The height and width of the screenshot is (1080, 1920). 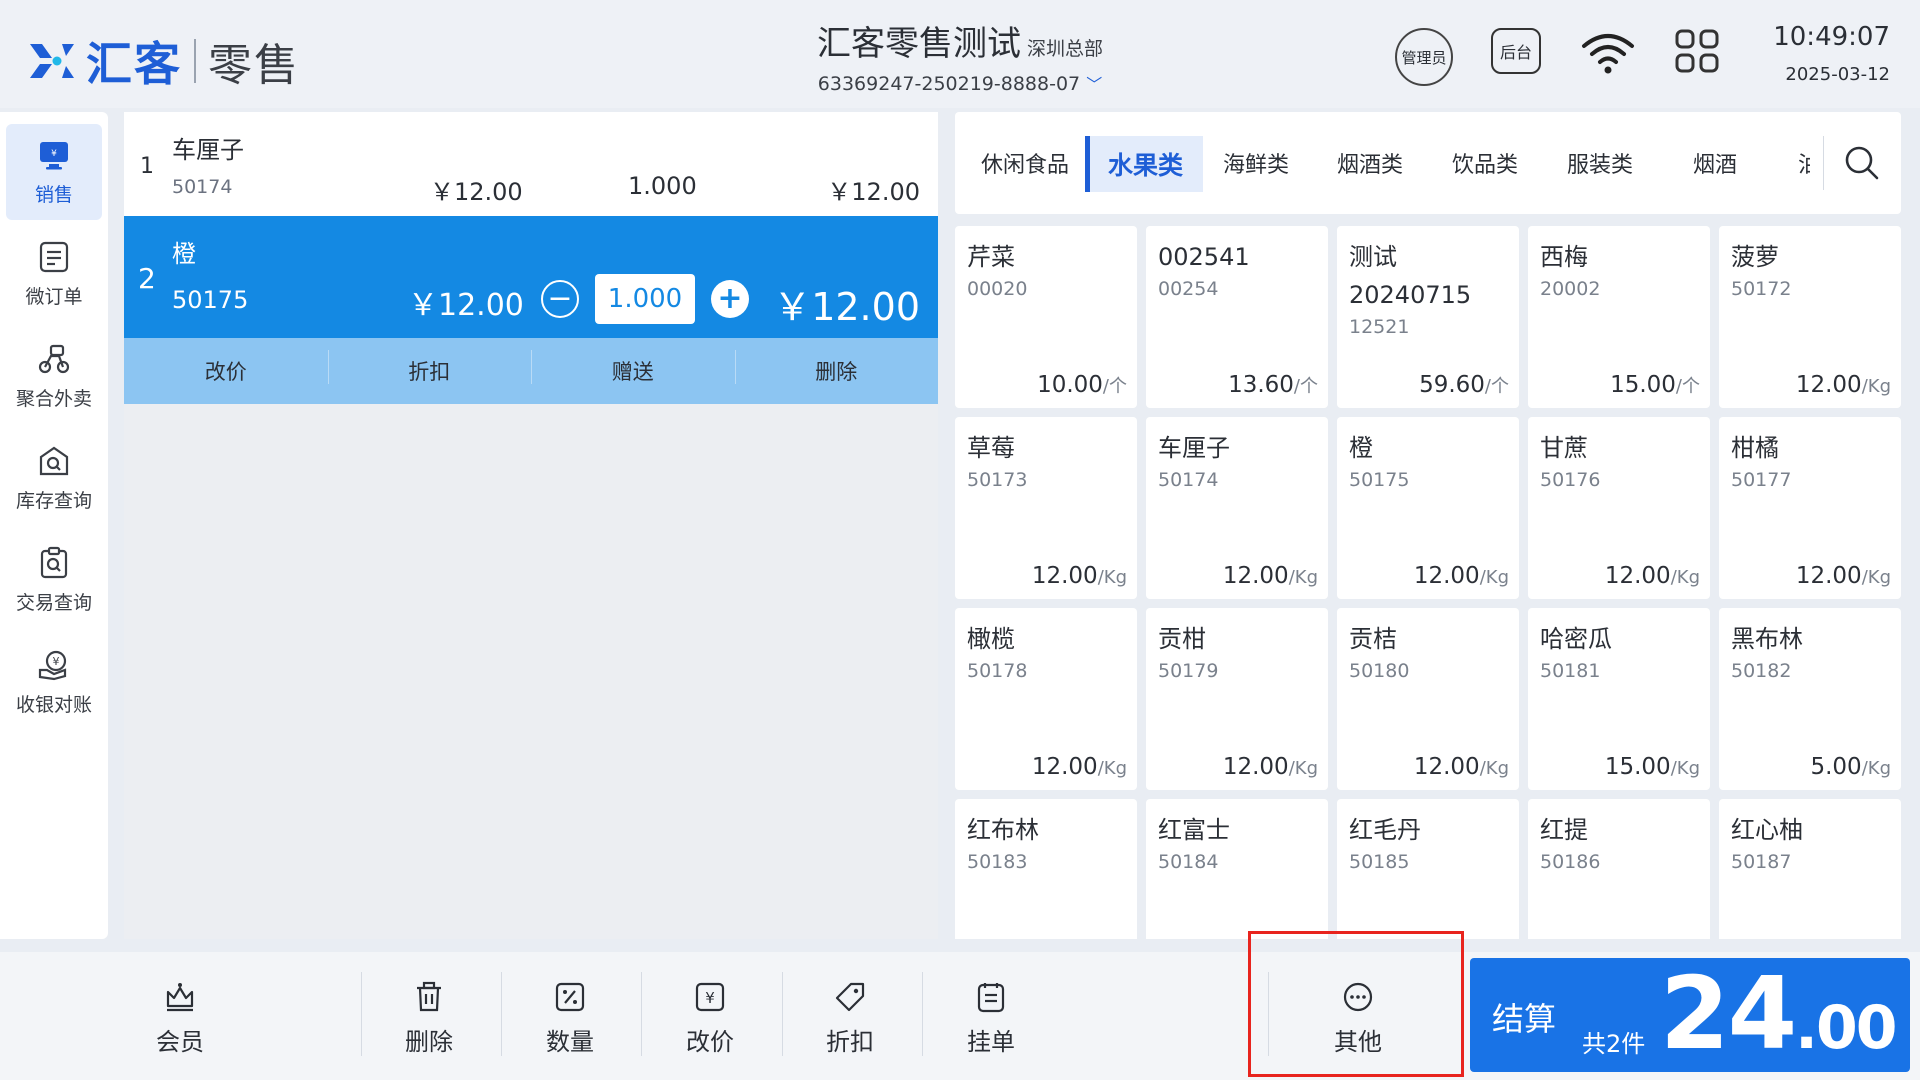 I want to click on tab-oil: 油, so click(x=1804, y=163).